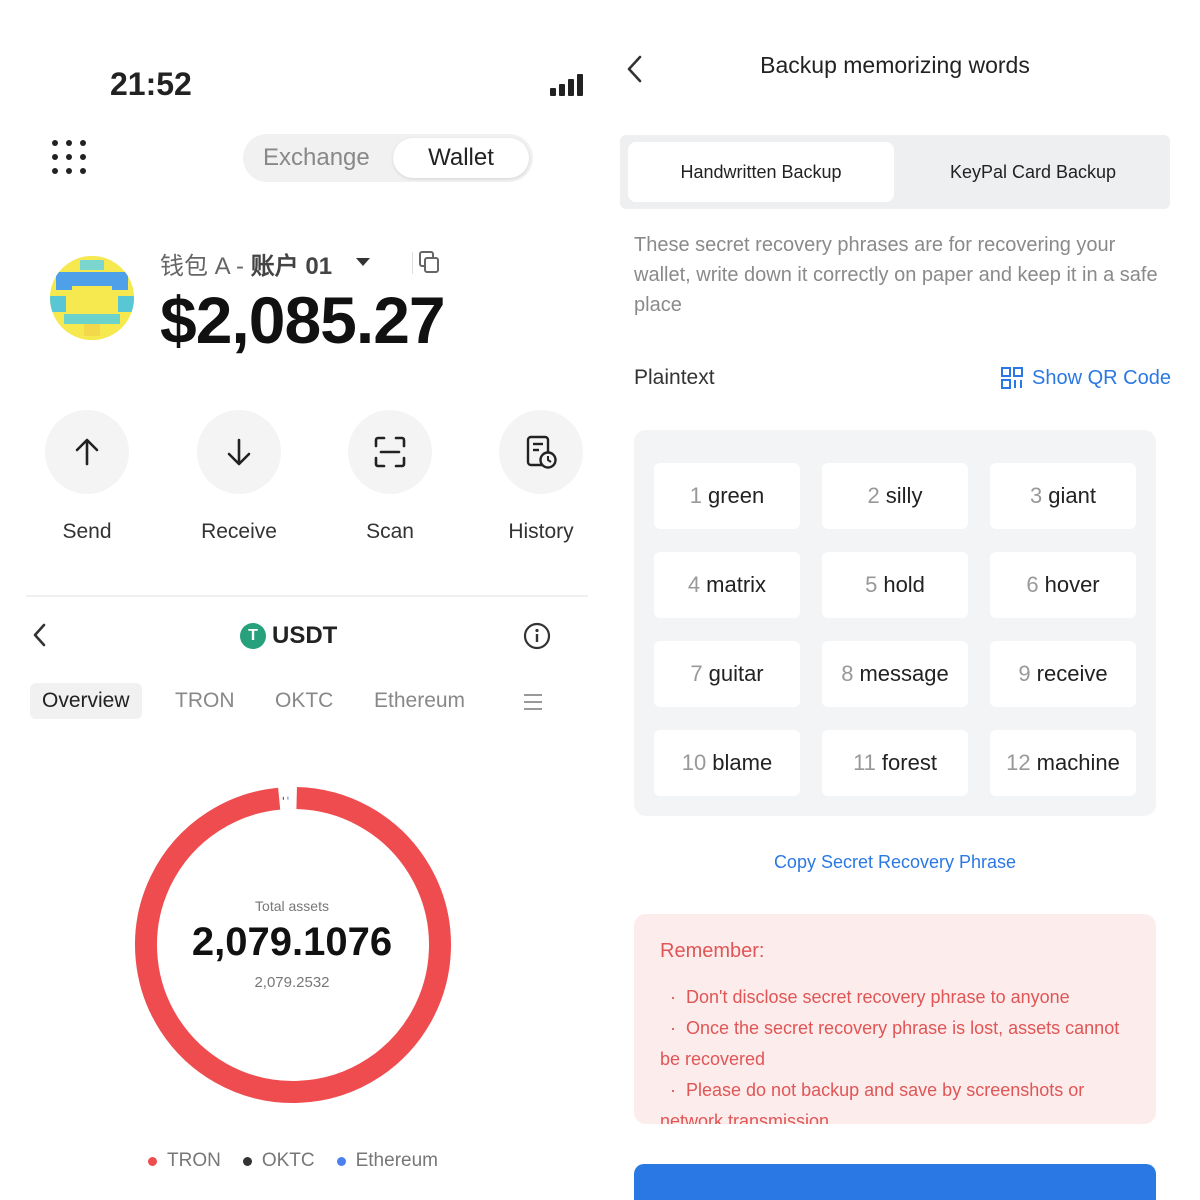  I want to click on mode-switch: Exchange Wallet, so click(388, 158).